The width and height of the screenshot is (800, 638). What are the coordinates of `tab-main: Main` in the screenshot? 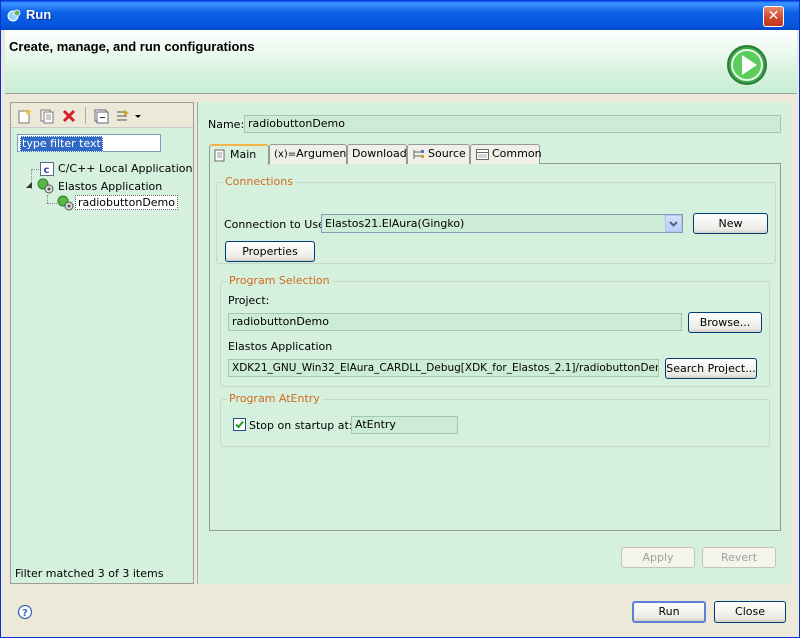 It's located at (239, 154).